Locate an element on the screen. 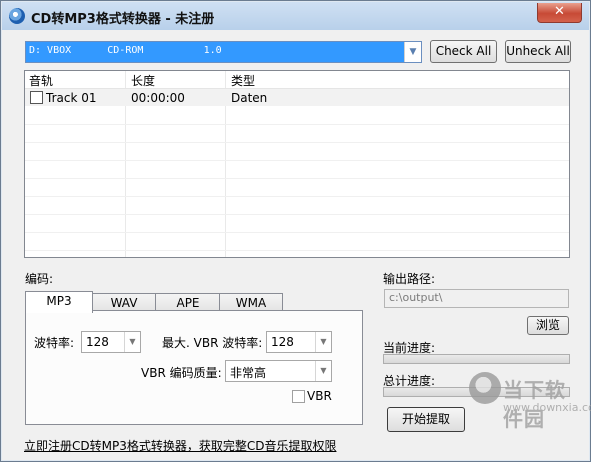 Image resolution: width=591 pixels, height=462 pixels. column-header-track: 音轨 is located at coordinates (41, 80).